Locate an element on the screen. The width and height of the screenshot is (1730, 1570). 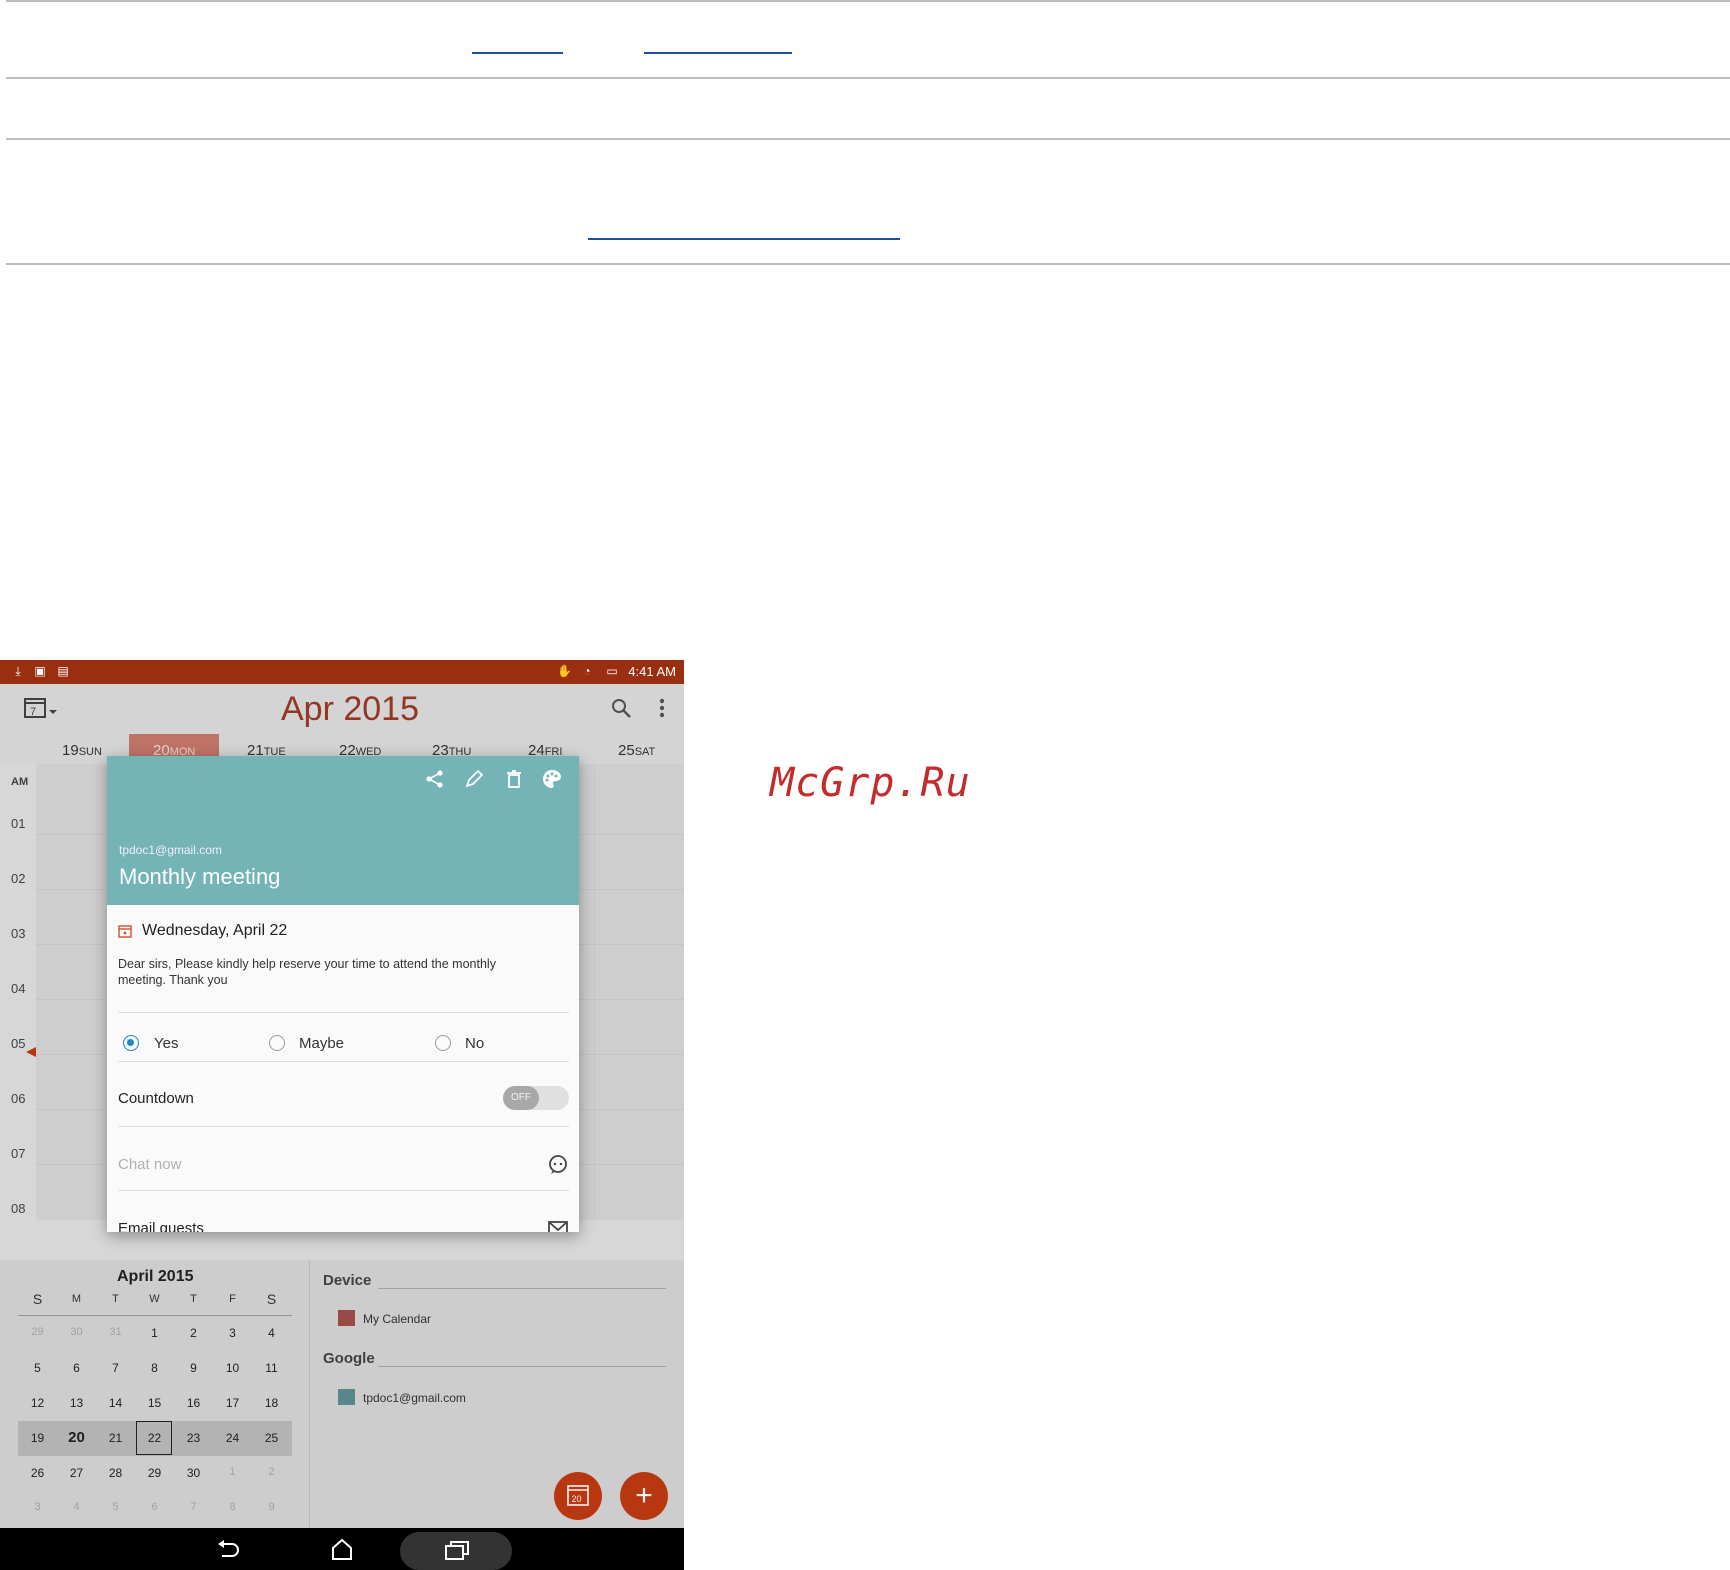
status-bar: ⤓ ▣ ▤ ✋ ◔ ▭ 4:41 AM is located at coordinates (342, 672).